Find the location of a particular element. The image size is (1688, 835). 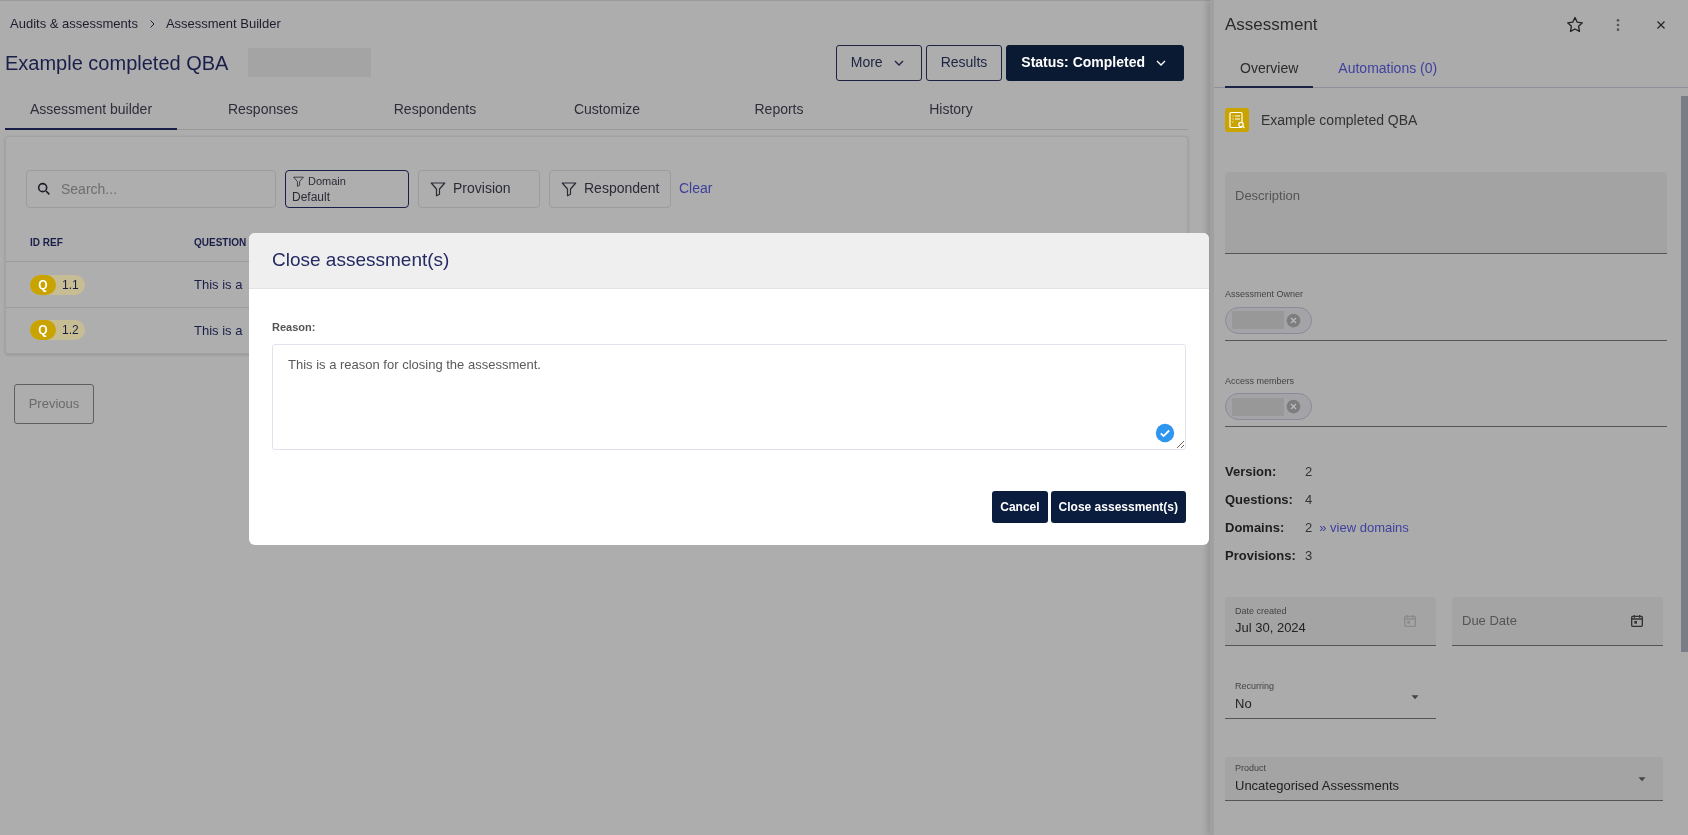

filter-button: Domain Default is located at coordinates (347, 188).